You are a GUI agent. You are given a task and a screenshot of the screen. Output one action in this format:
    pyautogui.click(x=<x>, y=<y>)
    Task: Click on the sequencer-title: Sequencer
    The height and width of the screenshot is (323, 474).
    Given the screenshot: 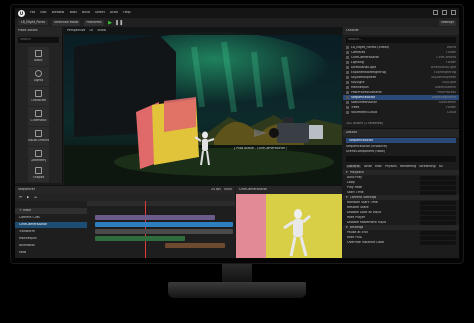 What is the action you would take?
    pyautogui.click(x=27, y=190)
    